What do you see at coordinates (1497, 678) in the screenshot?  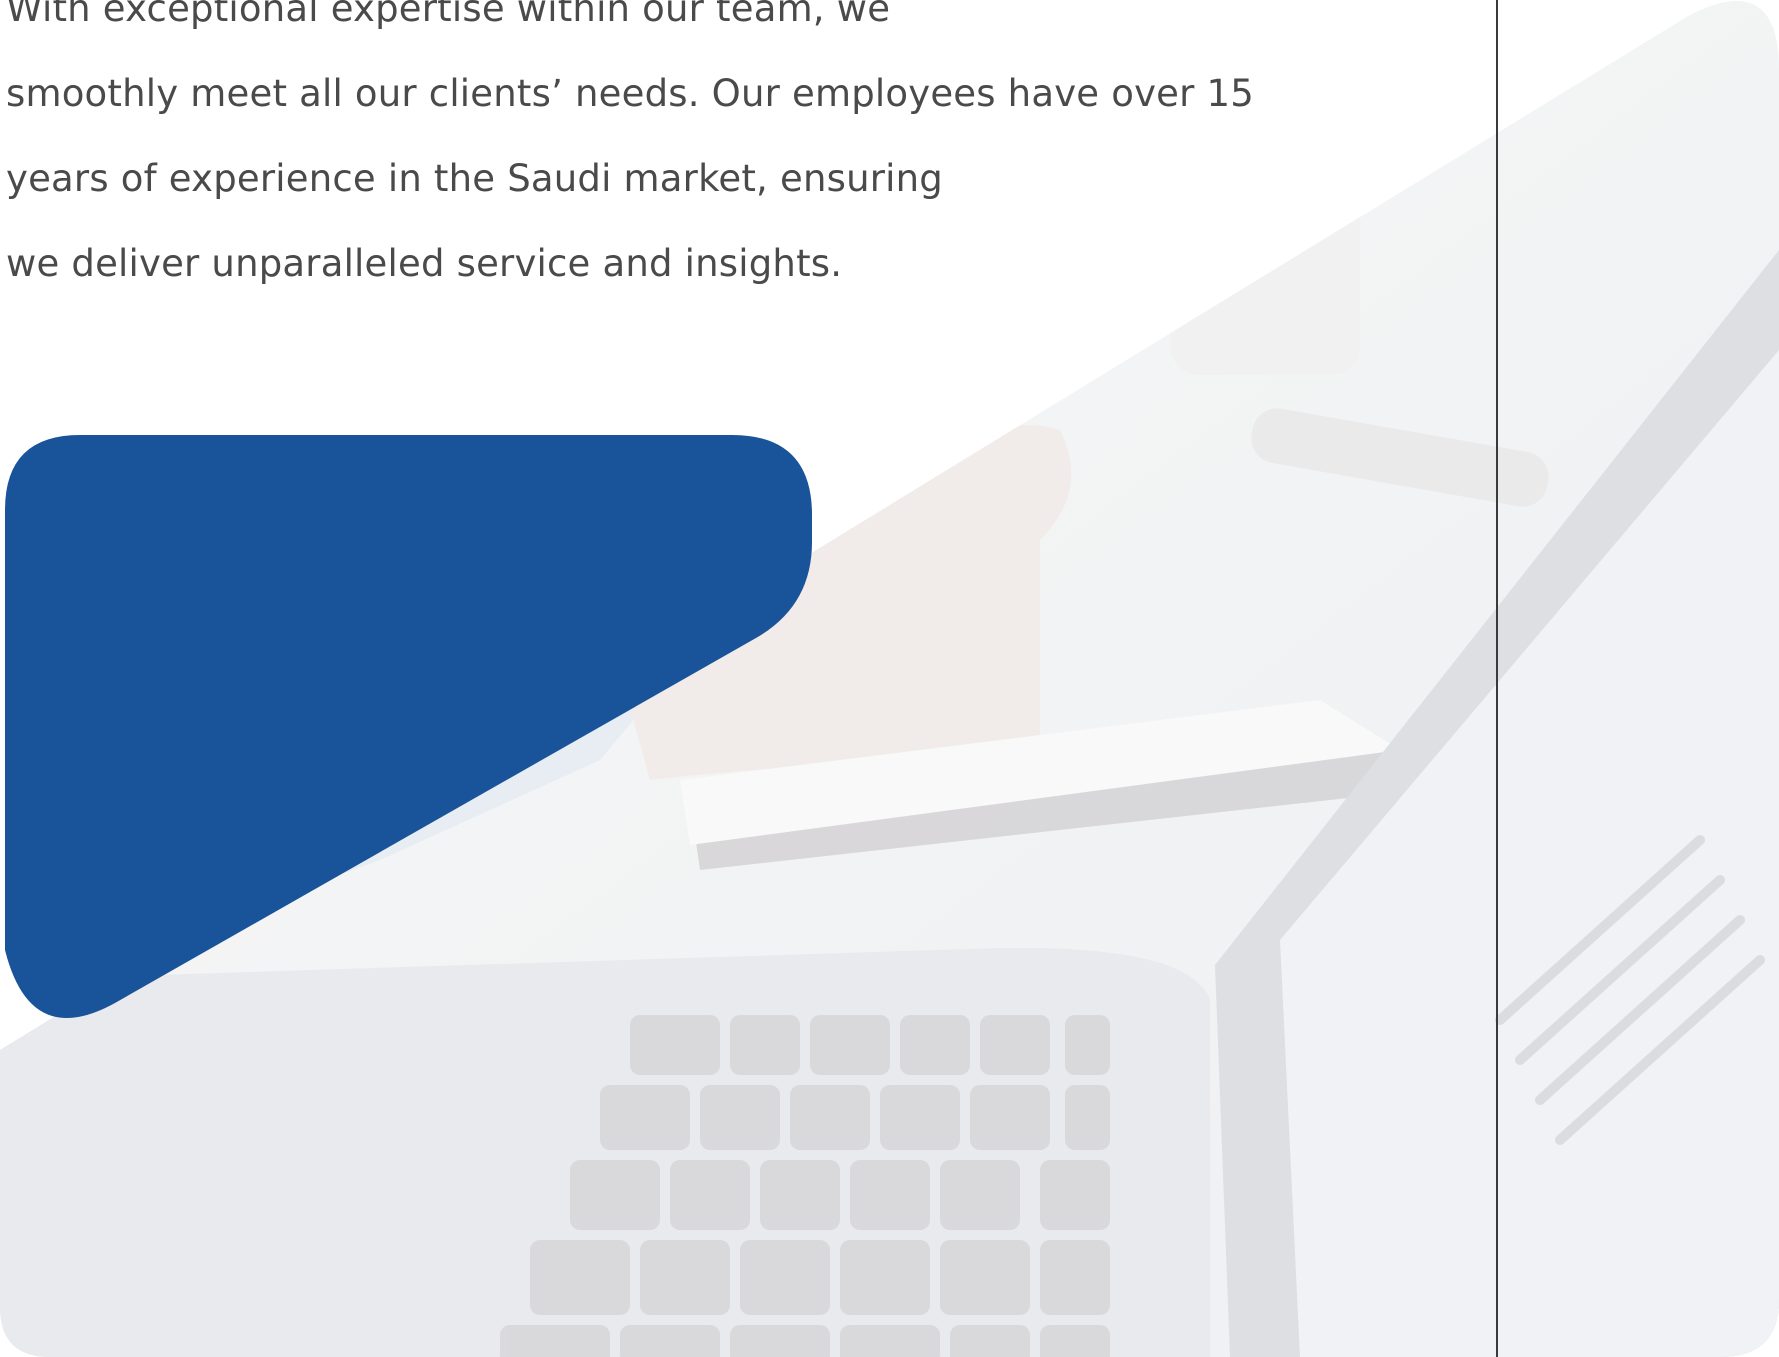 I see `vertical-divider` at bounding box center [1497, 678].